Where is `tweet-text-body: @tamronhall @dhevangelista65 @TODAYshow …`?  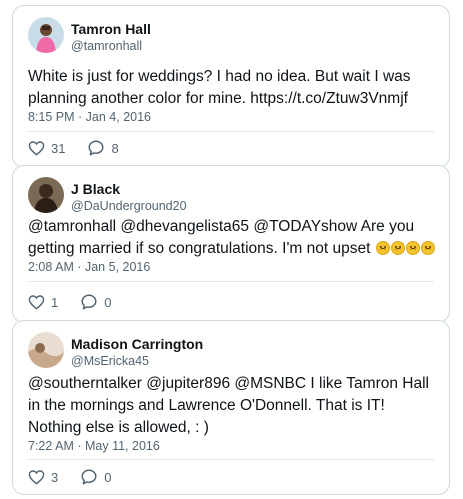
tweet-text-body: @tamronhall @dhevangelista65 @TODAYshow … is located at coordinates (221, 237).